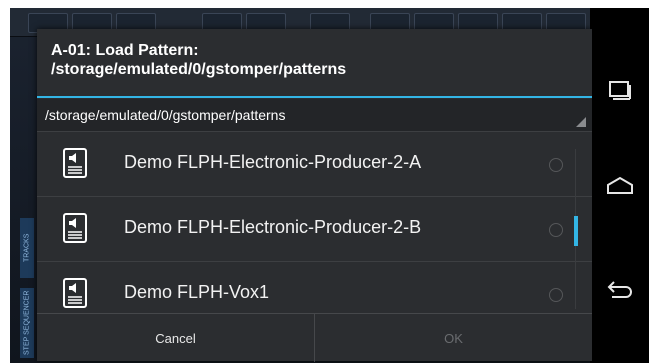  I want to click on tab-tracks: TRACKS, so click(27, 248).